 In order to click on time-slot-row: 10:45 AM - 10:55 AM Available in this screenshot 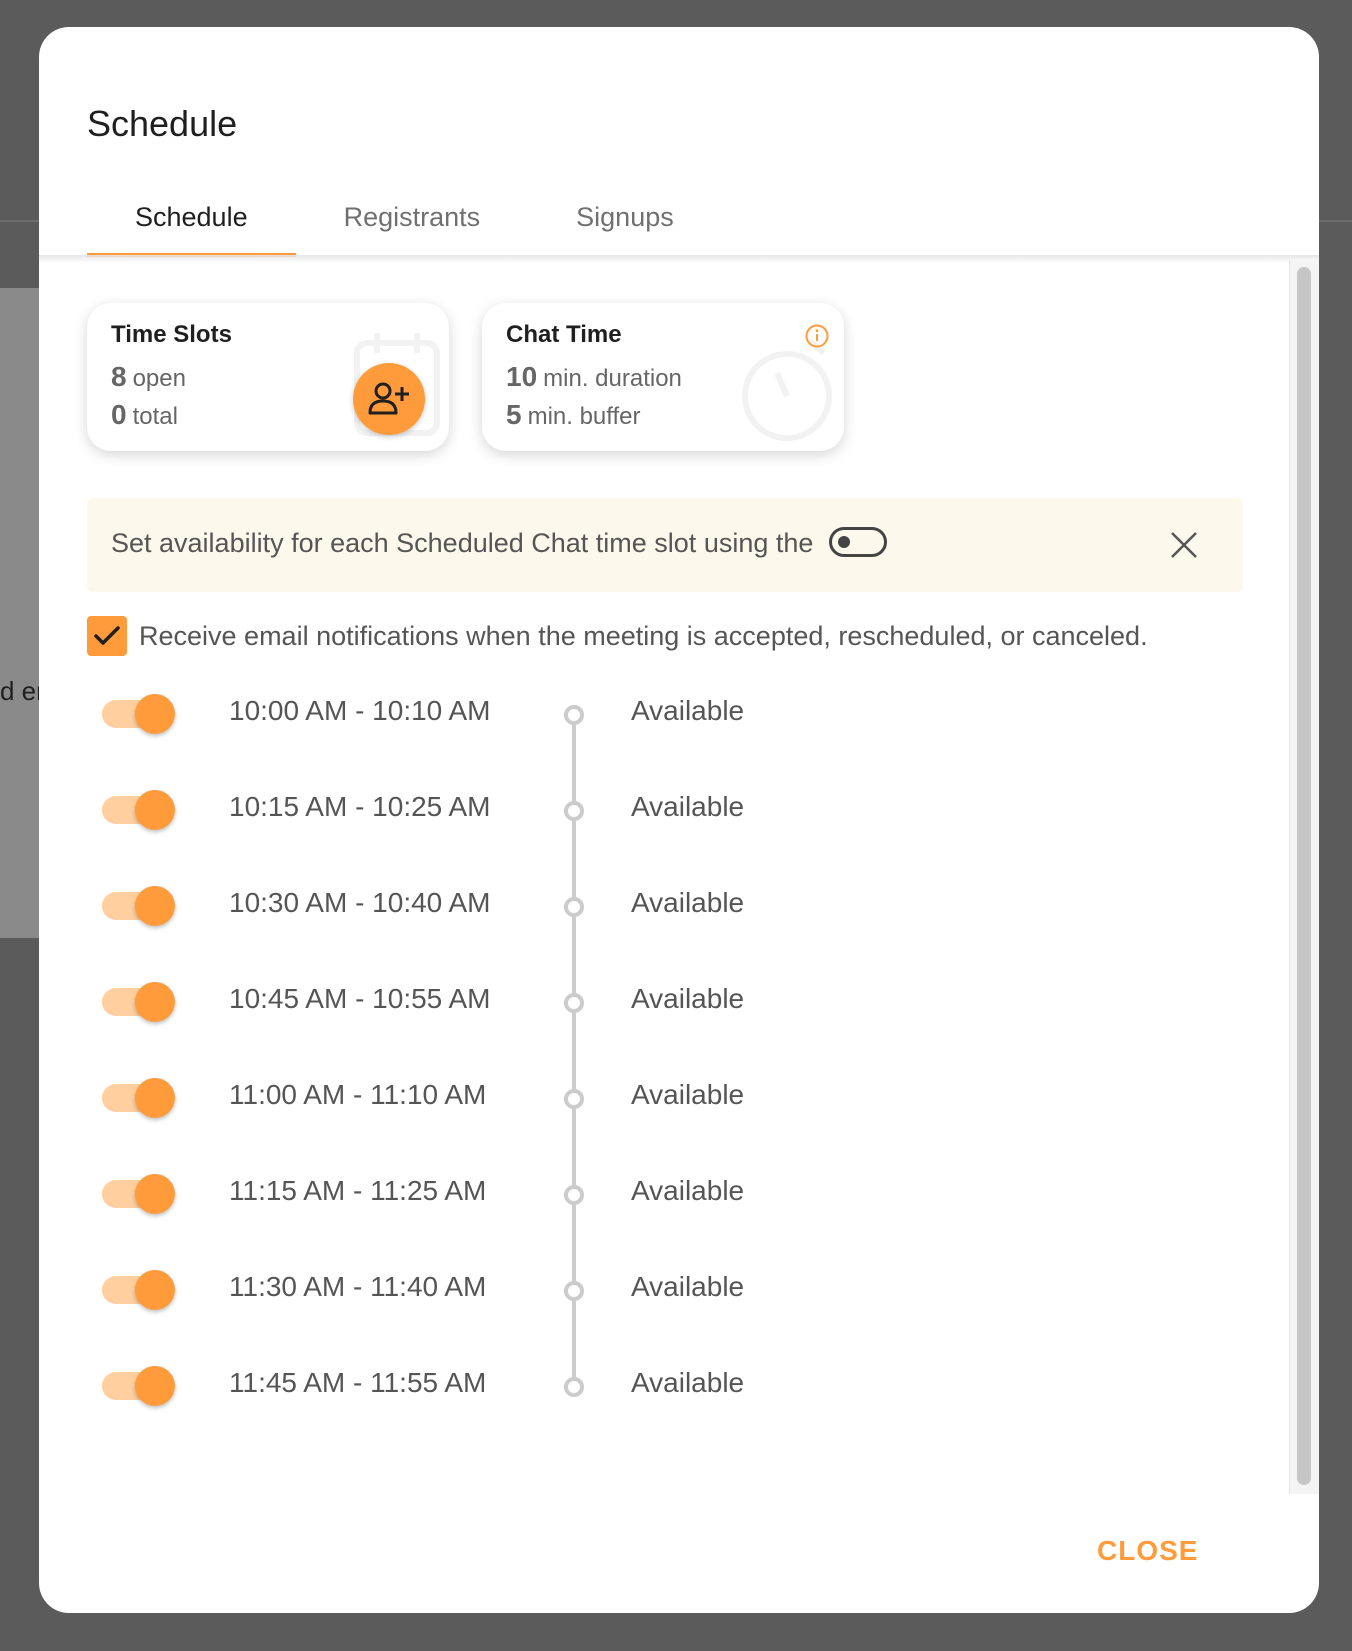, I will do `click(664, 1003)`.